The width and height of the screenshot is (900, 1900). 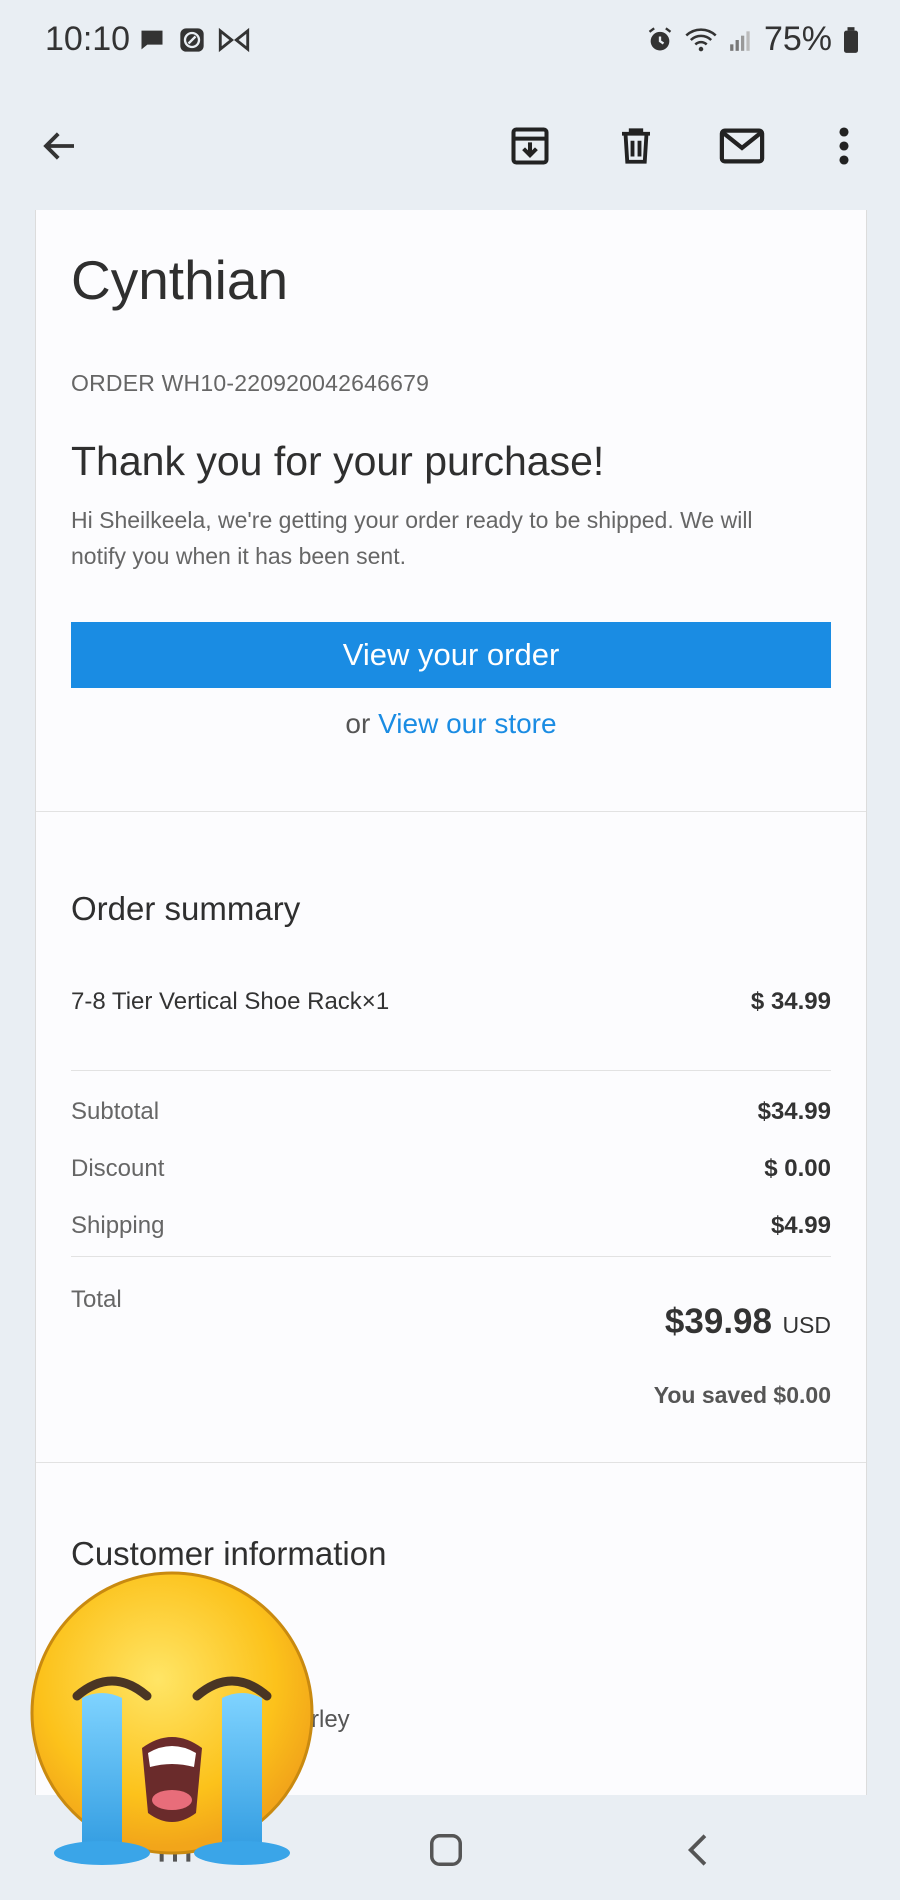 What do you see at coordinates (740, 40) in the screenshot?
I see `signal-icon` at bounding box center [740, 40].